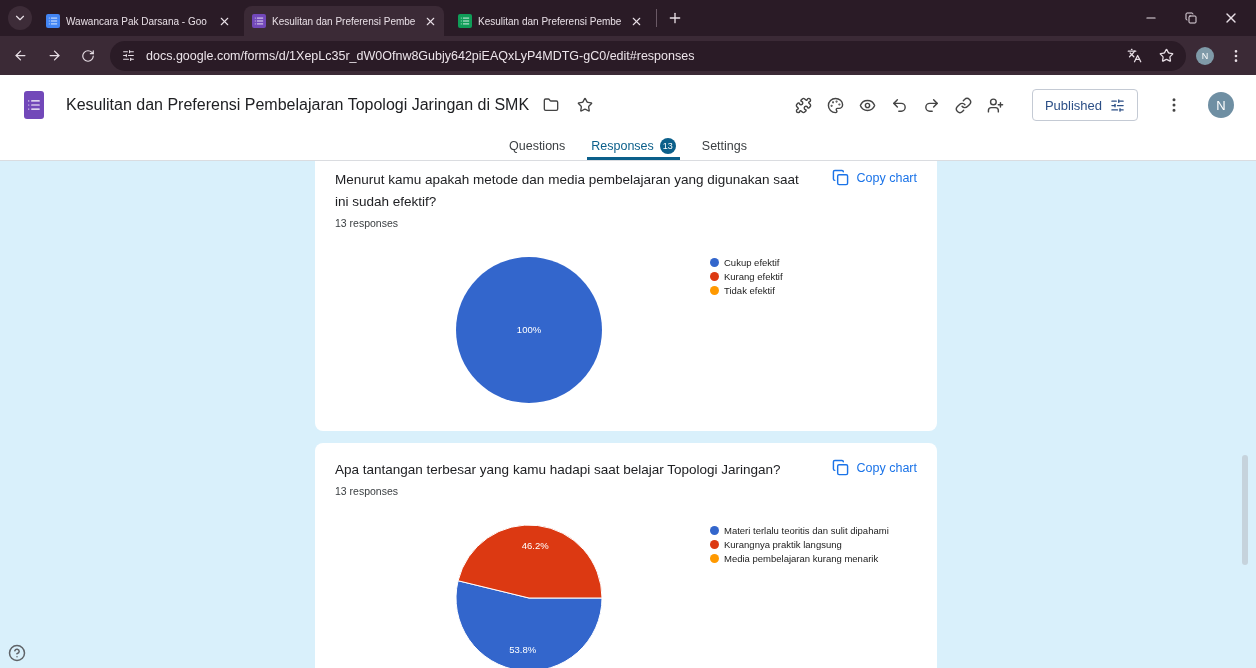 This screenshot has height=668, width=1256. What do you see at coordinates (667, 146) in the screenshot?
I see `count-badge: 13` at bounding box center [667, 146].